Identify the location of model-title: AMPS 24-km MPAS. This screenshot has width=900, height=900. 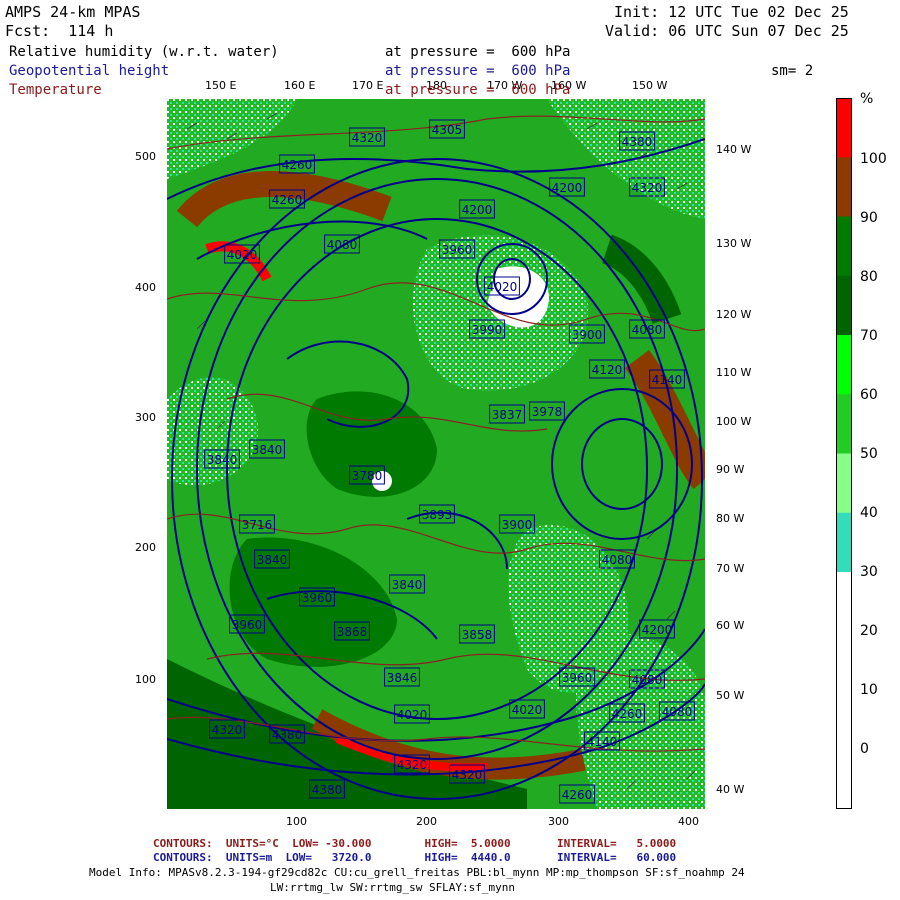
(73, 12).